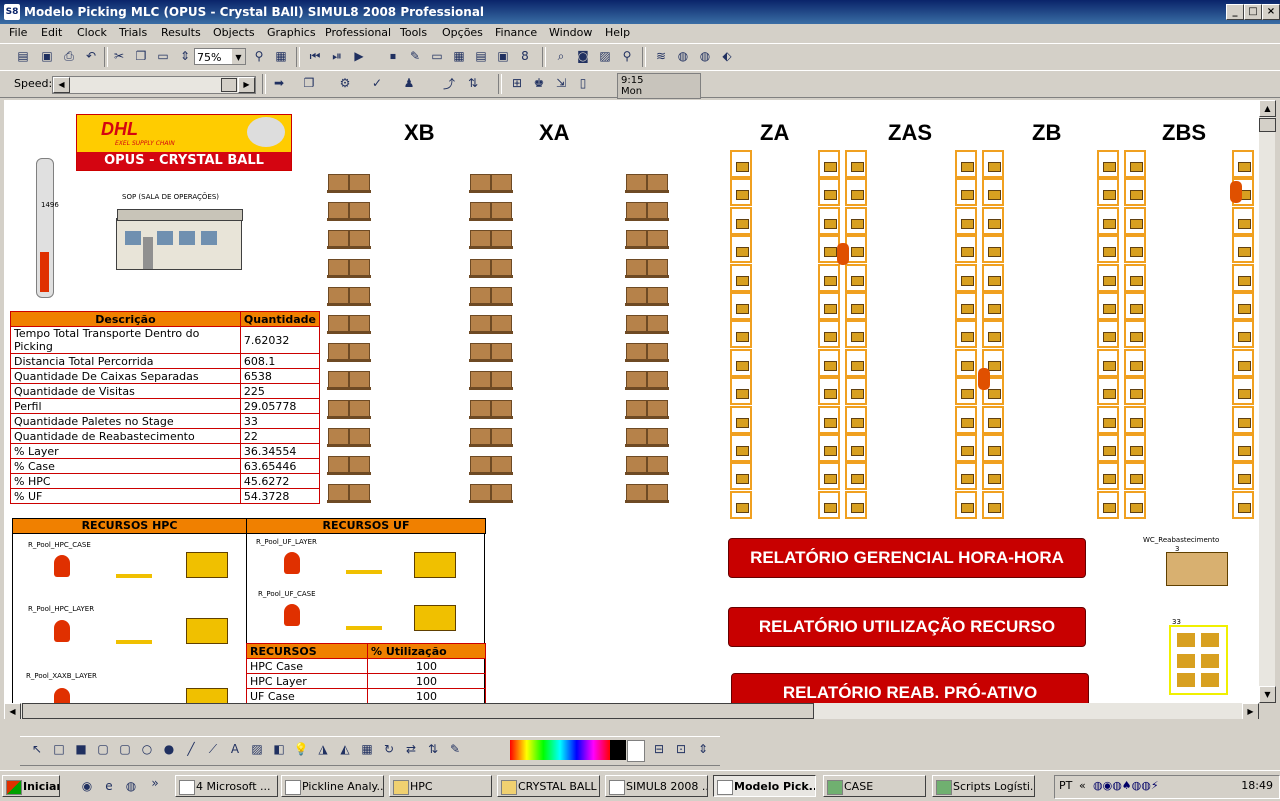 The image size is (1280, 801). I want to click on scroll-down-icon: ▼, so click(1267, 694).